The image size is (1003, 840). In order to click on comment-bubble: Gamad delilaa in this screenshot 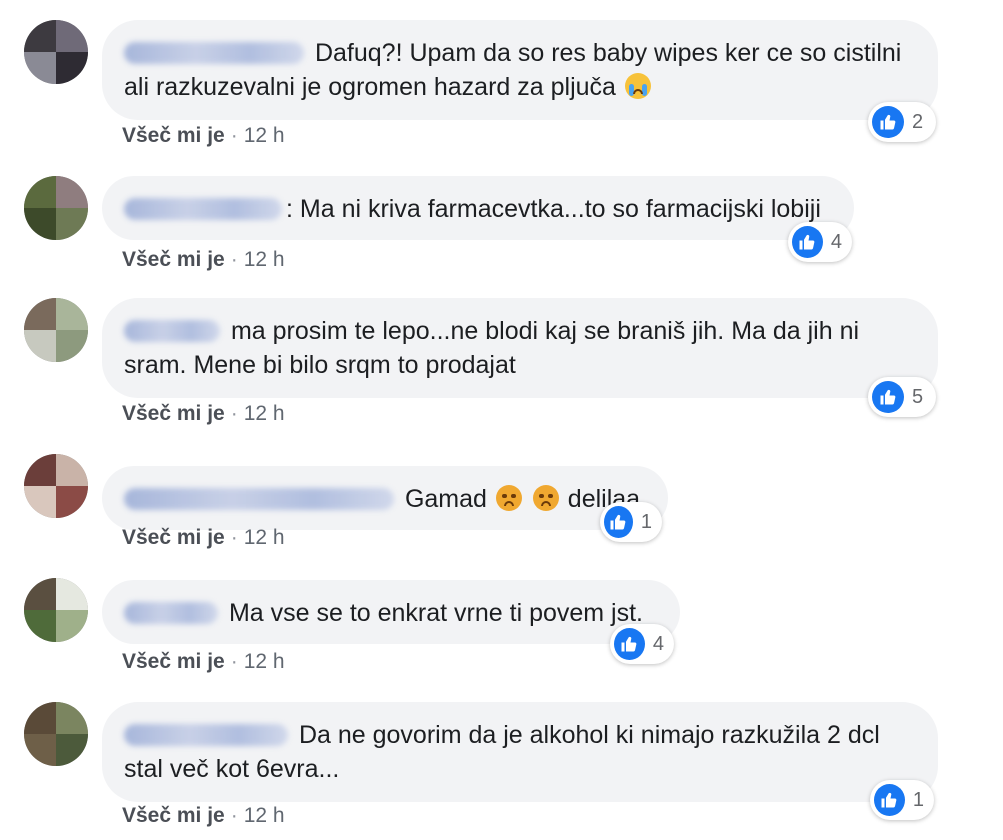, I will do `click(385, 498)`.